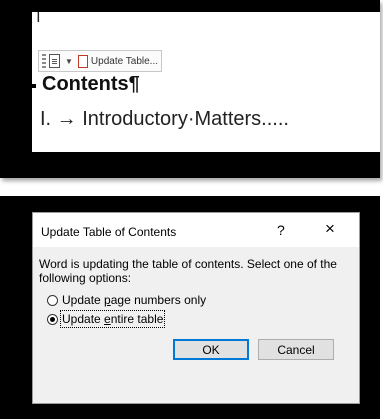 Image resolution: width=383 pixels, height=419 pixels. What do you see at coordinates (109, 232) in the screenshot?
I see `dialog-title: Update Table of Contents` at bounding box center [109, 232].